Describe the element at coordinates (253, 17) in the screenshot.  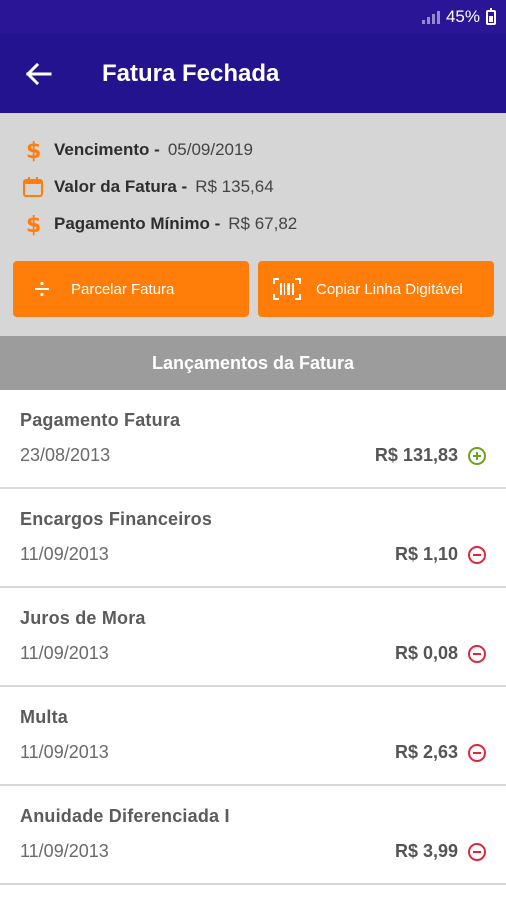
I see `status-bar: 45%` at that location.